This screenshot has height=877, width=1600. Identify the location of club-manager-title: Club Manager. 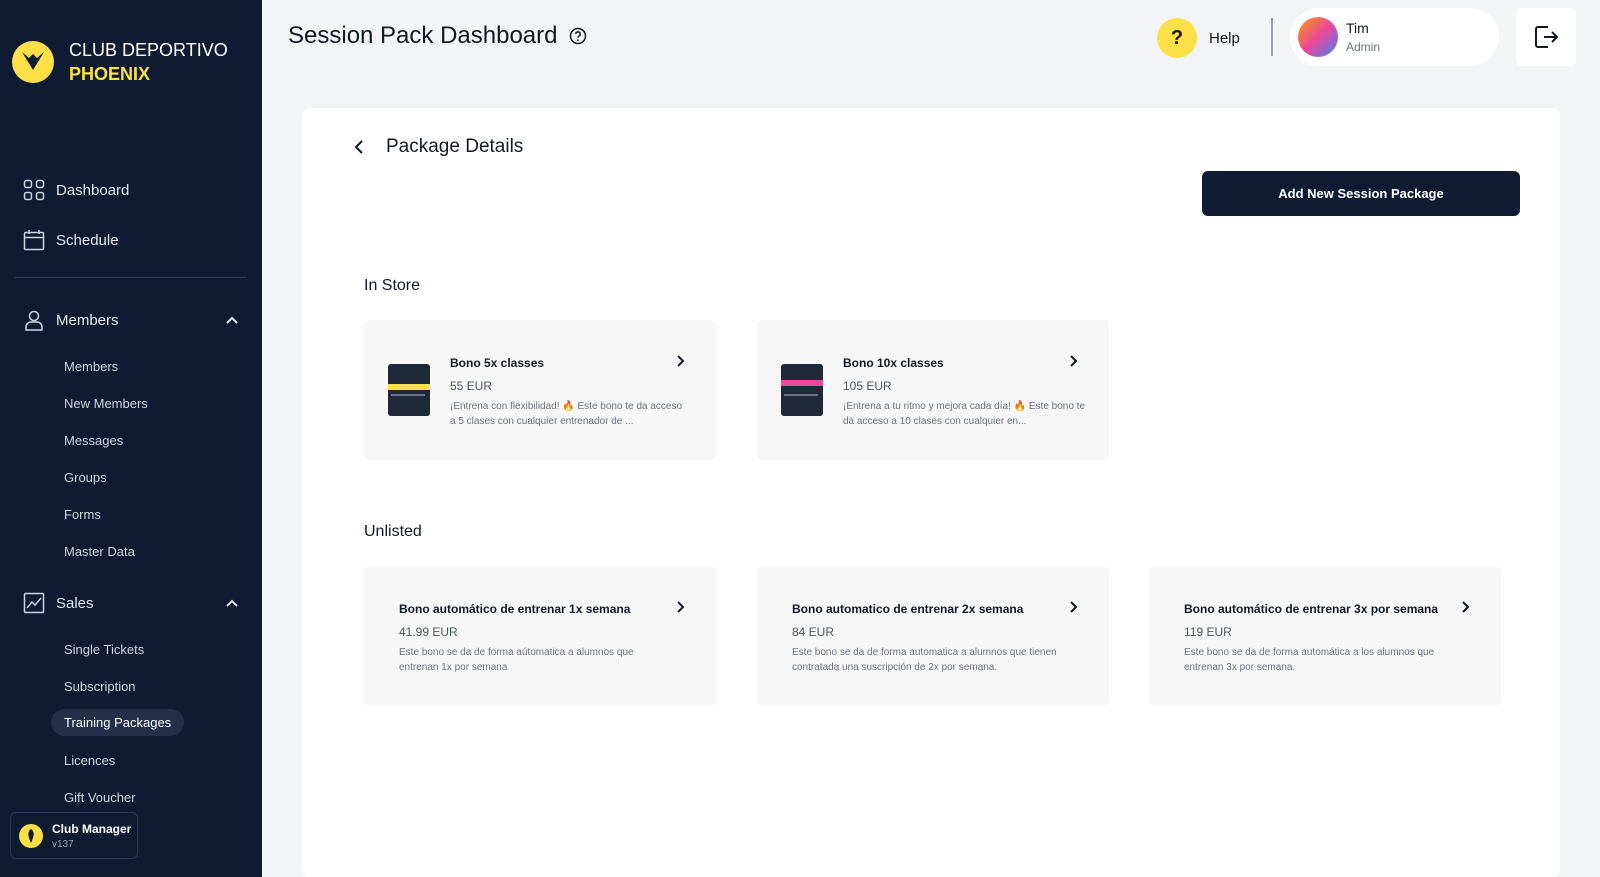
(92, 828).